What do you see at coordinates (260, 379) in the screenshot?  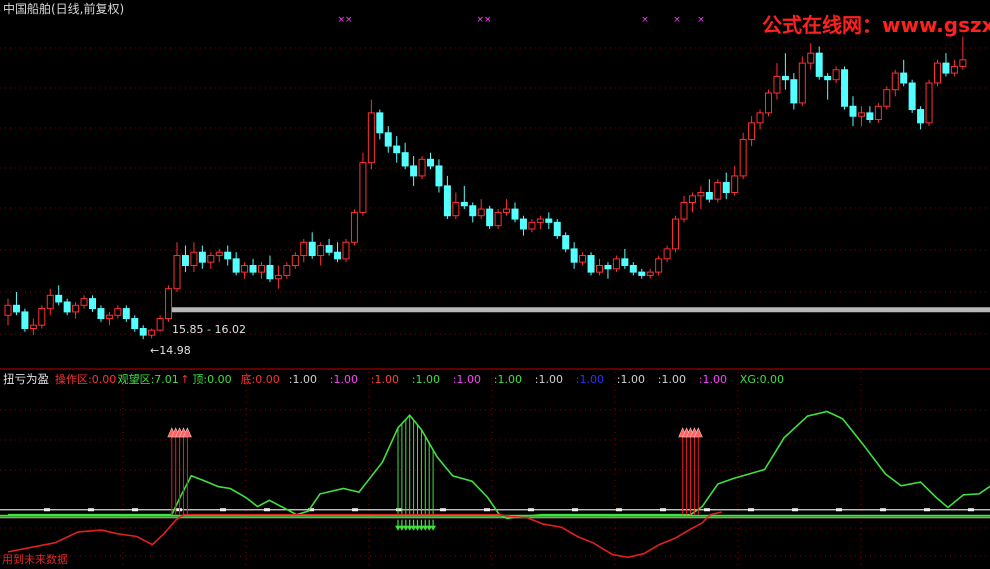 I see `indicator-stat: 底:0.00` at bounding box center [260, 379].